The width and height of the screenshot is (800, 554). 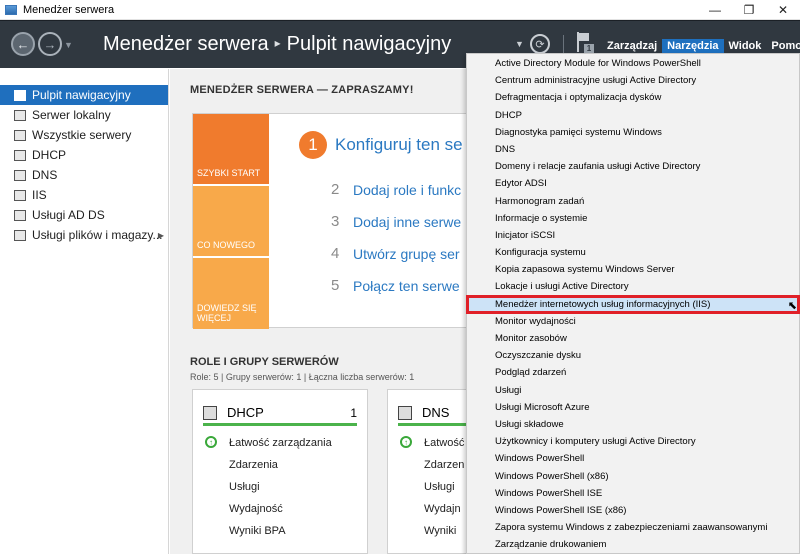 What do you see at coordinates (444, 443) in the screenshot?
I see `card-row-manageability: Łatwość` at bounding box center [444, 443].